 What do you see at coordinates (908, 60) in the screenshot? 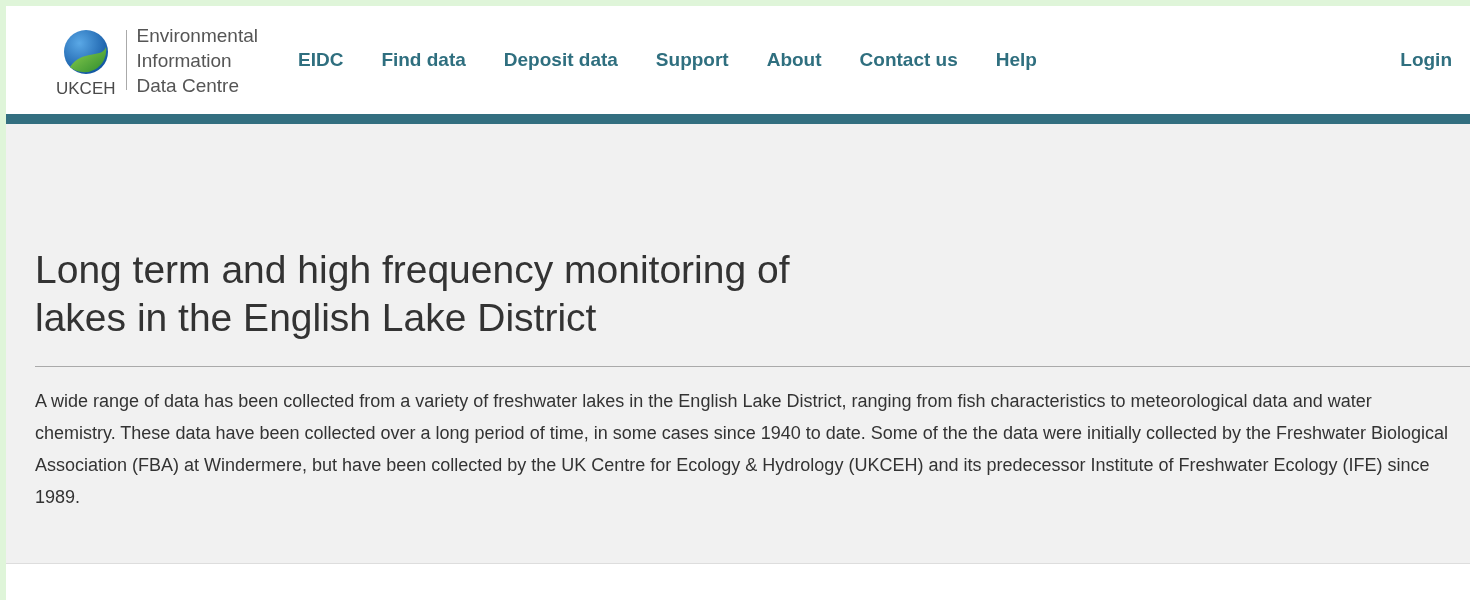
I see `nav-link: Contact us` at bounding box center [908, 60].